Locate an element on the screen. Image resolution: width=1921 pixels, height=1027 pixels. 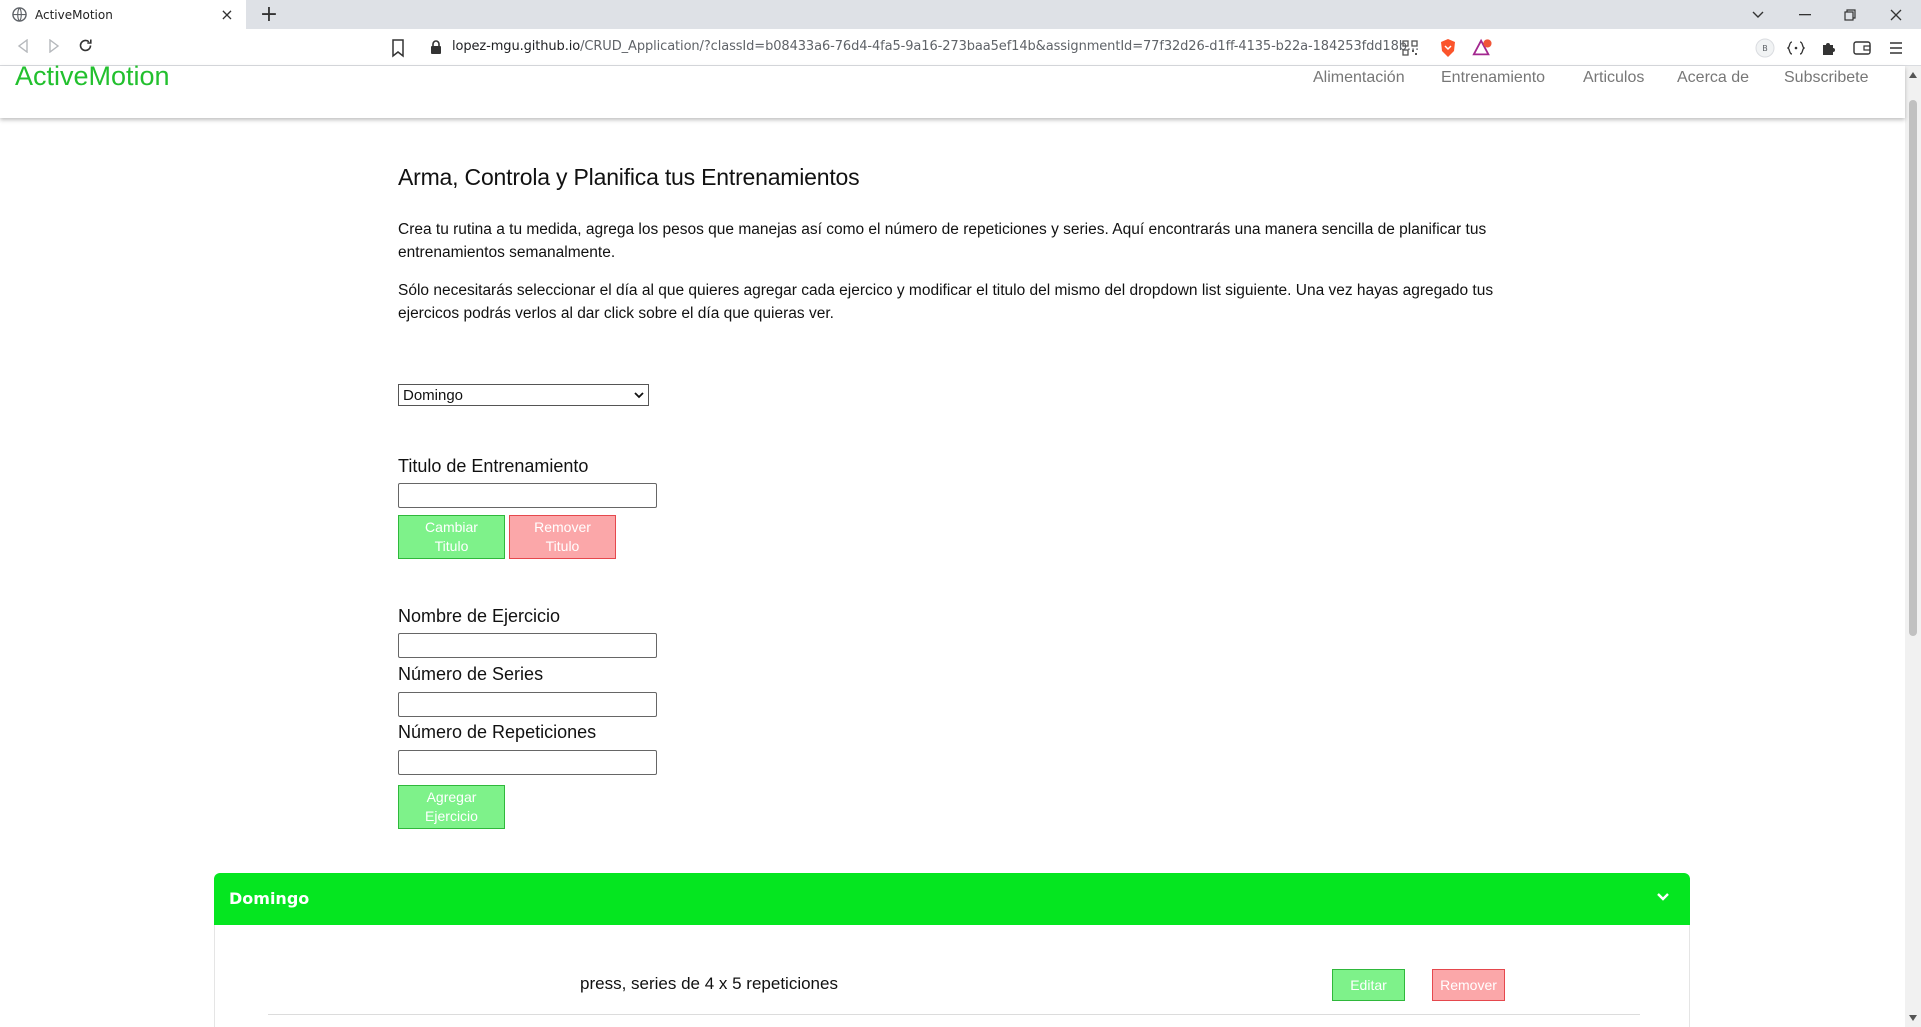
lock-icon is located at coordinates (436, 47).